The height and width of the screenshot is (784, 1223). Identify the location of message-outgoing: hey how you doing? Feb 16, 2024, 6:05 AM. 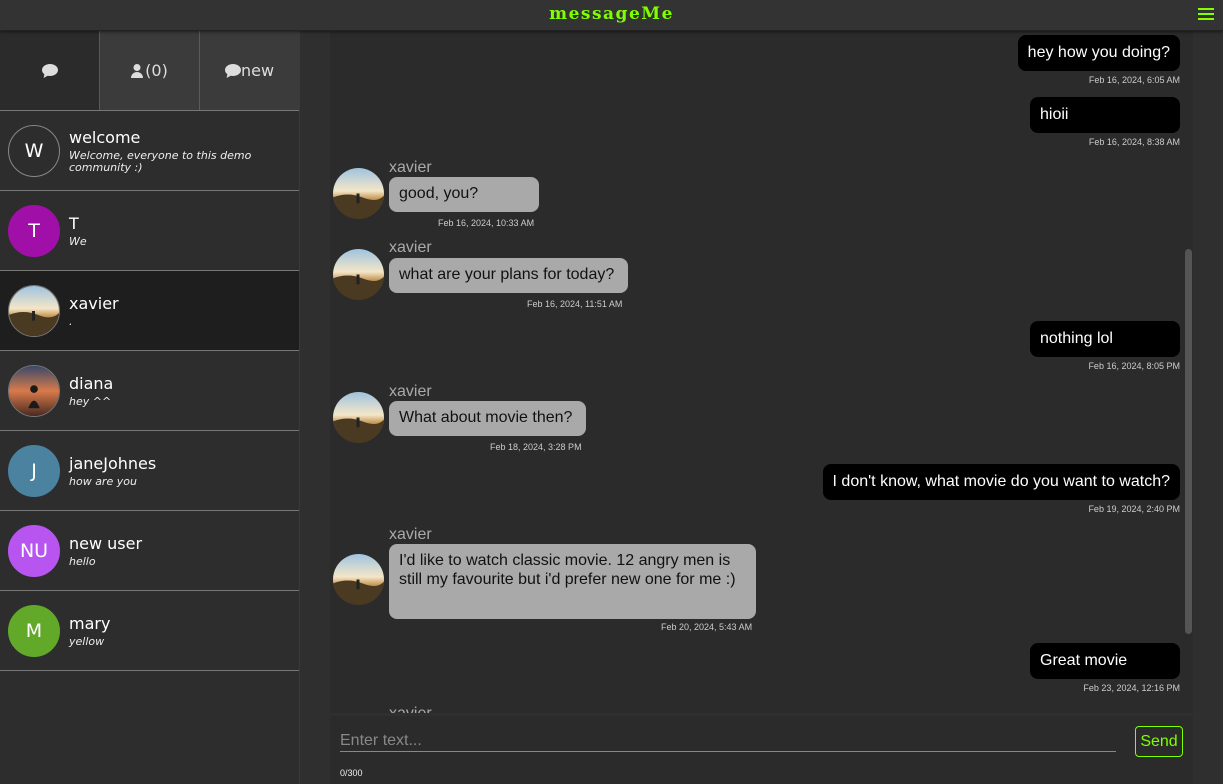
(1098, 60).